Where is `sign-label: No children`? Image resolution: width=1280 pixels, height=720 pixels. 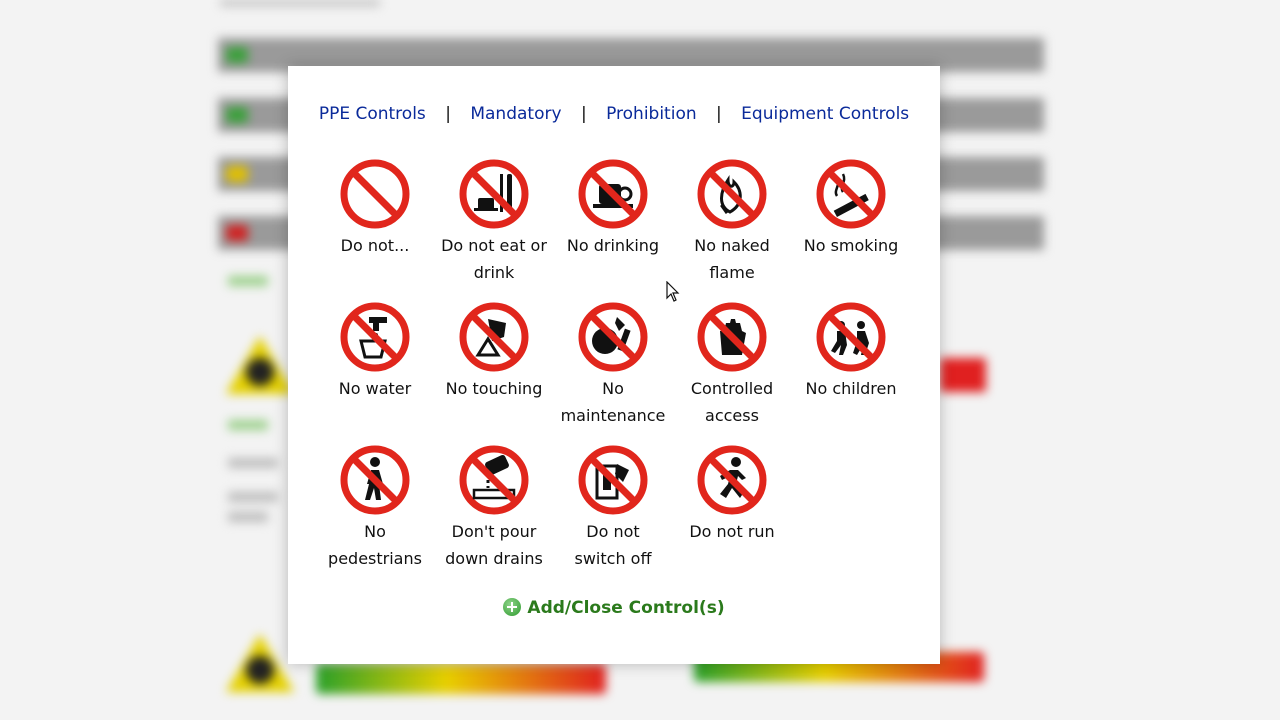
sign-label: No children is located at coordinates (851, 388).